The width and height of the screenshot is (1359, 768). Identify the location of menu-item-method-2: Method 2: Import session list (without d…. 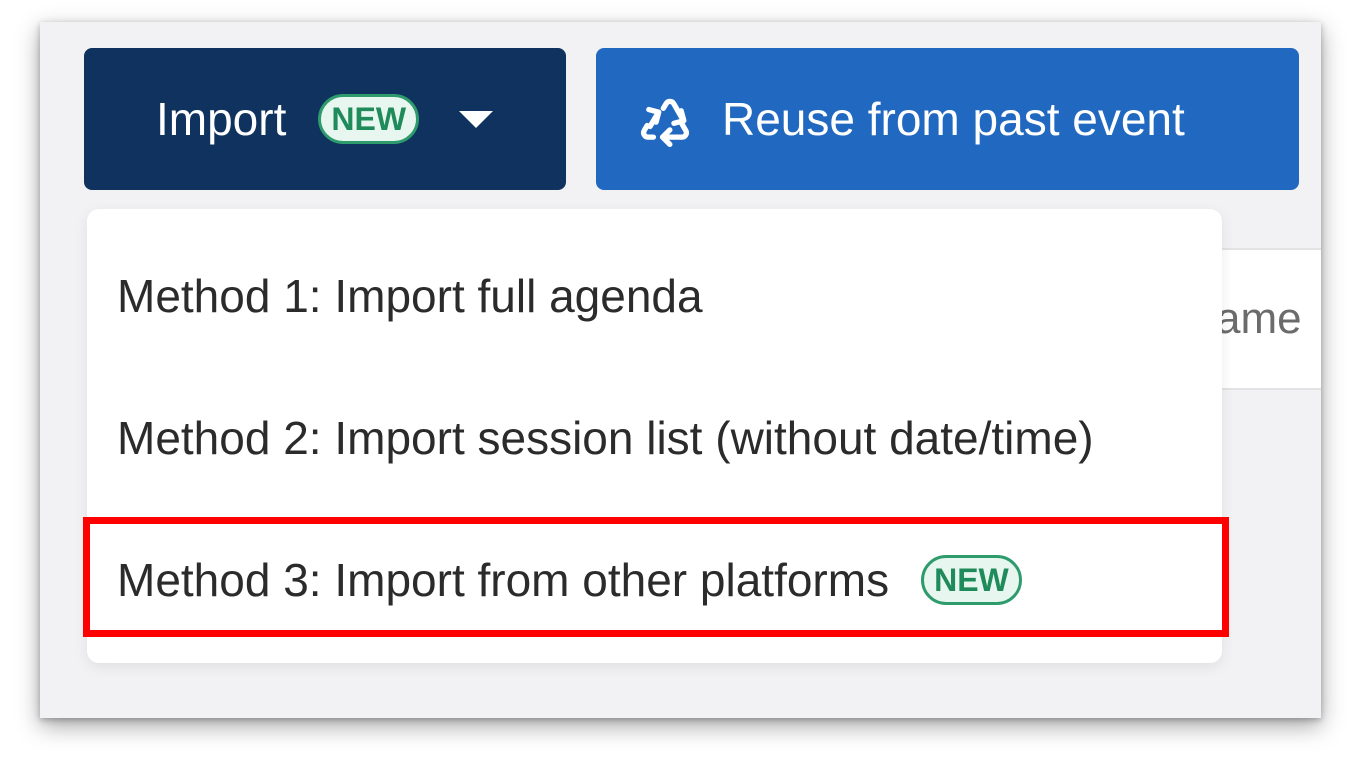
(605, 438).